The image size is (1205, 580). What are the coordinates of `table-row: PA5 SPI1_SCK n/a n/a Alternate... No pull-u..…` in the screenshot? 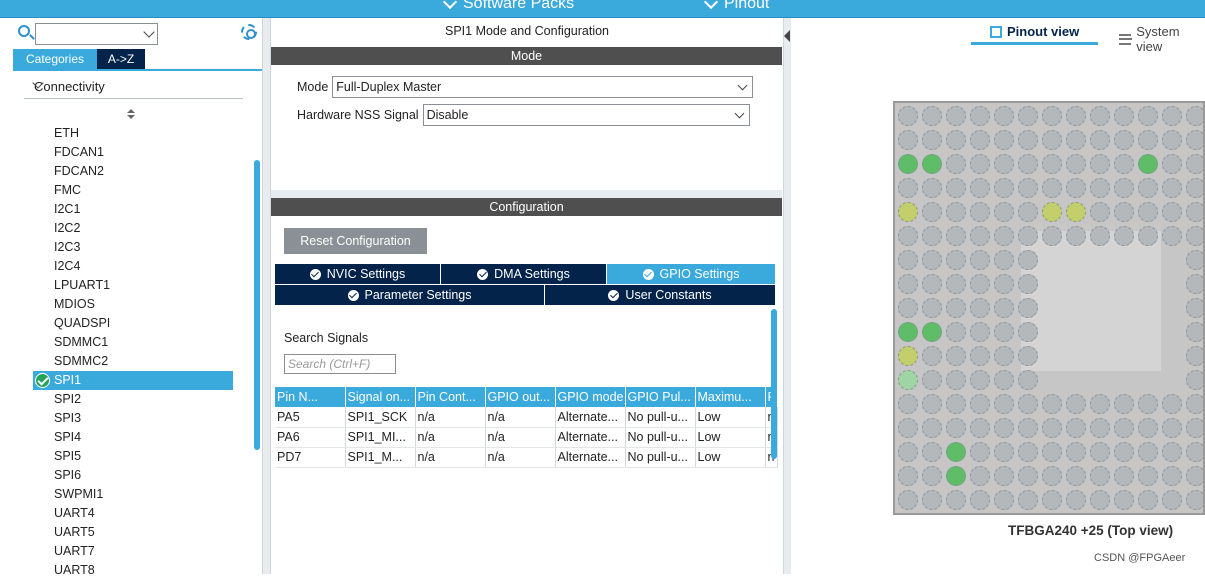 It's located at (526, 417).